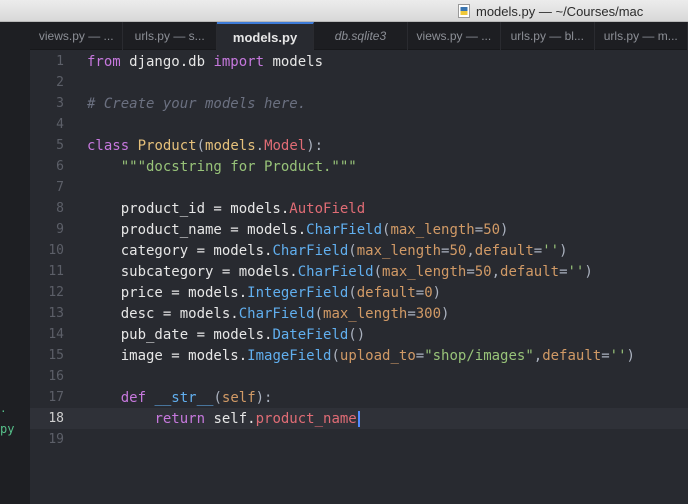 This screenshot has width=688, height=504. I want to click on line-number: 9, so click(60, 229).